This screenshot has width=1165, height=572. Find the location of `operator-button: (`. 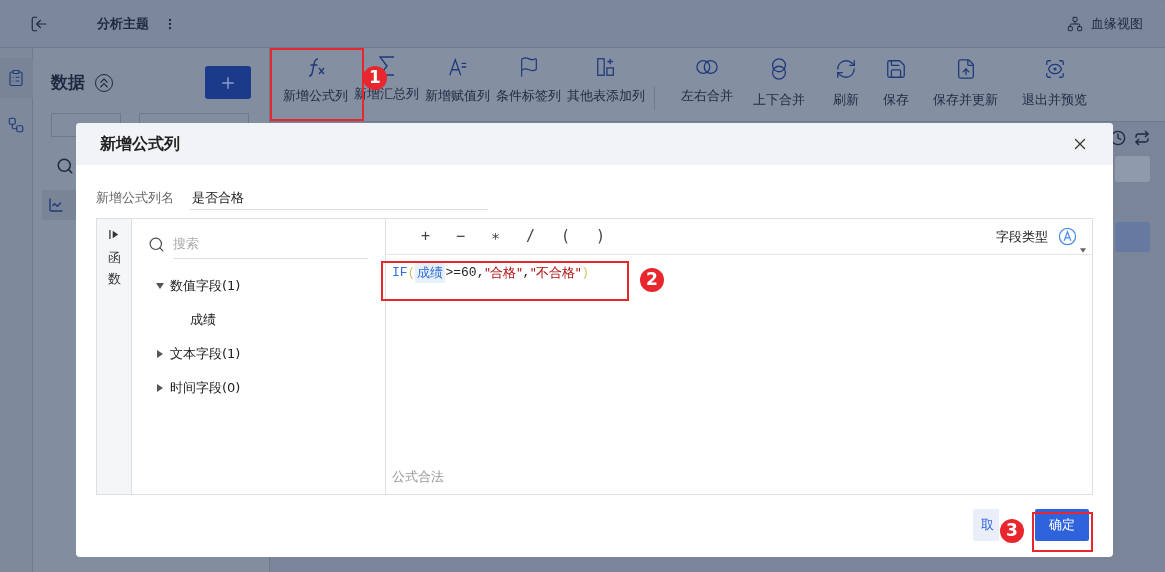

operator-button: ( is located at coordinates (565, 236).